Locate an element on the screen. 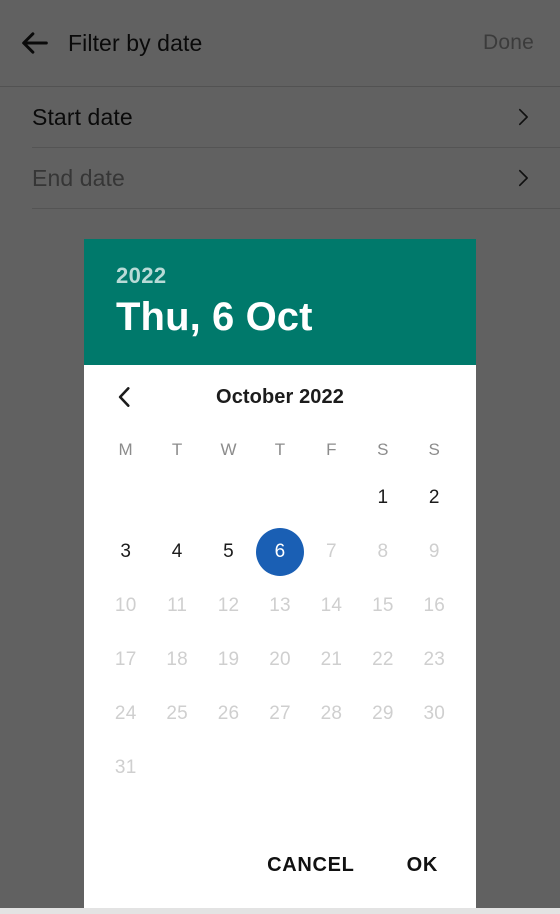  day-label: 18 is located at coordinates (177, 659).